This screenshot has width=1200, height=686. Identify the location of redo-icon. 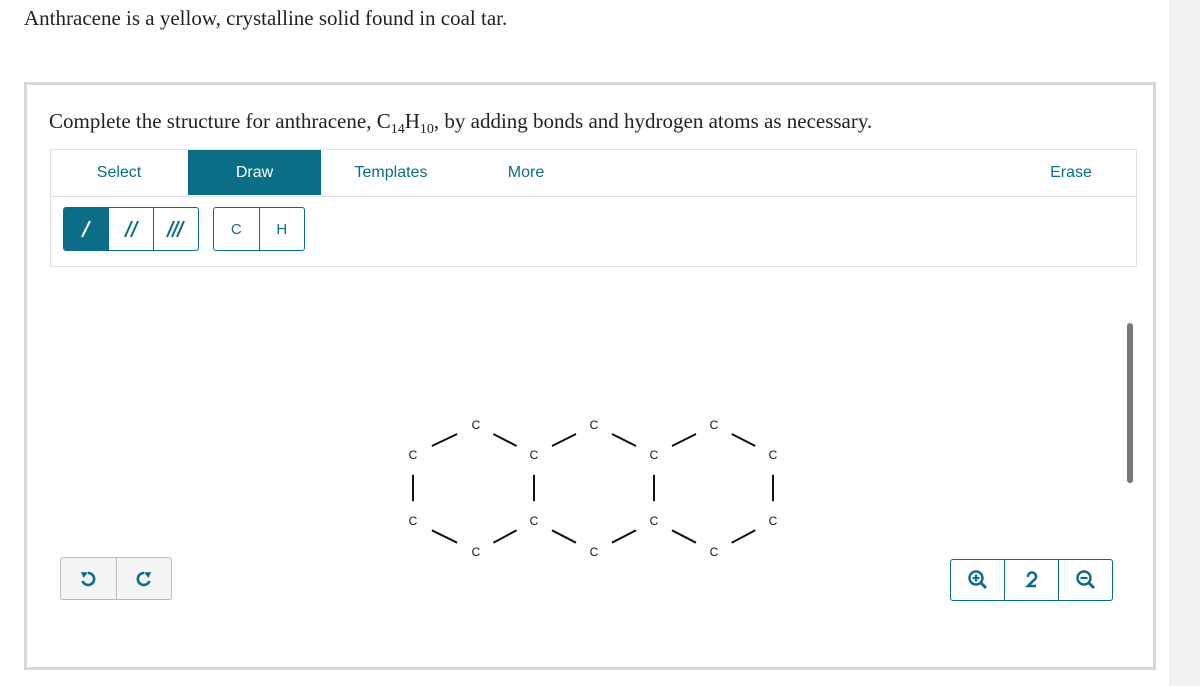
(143, 578).